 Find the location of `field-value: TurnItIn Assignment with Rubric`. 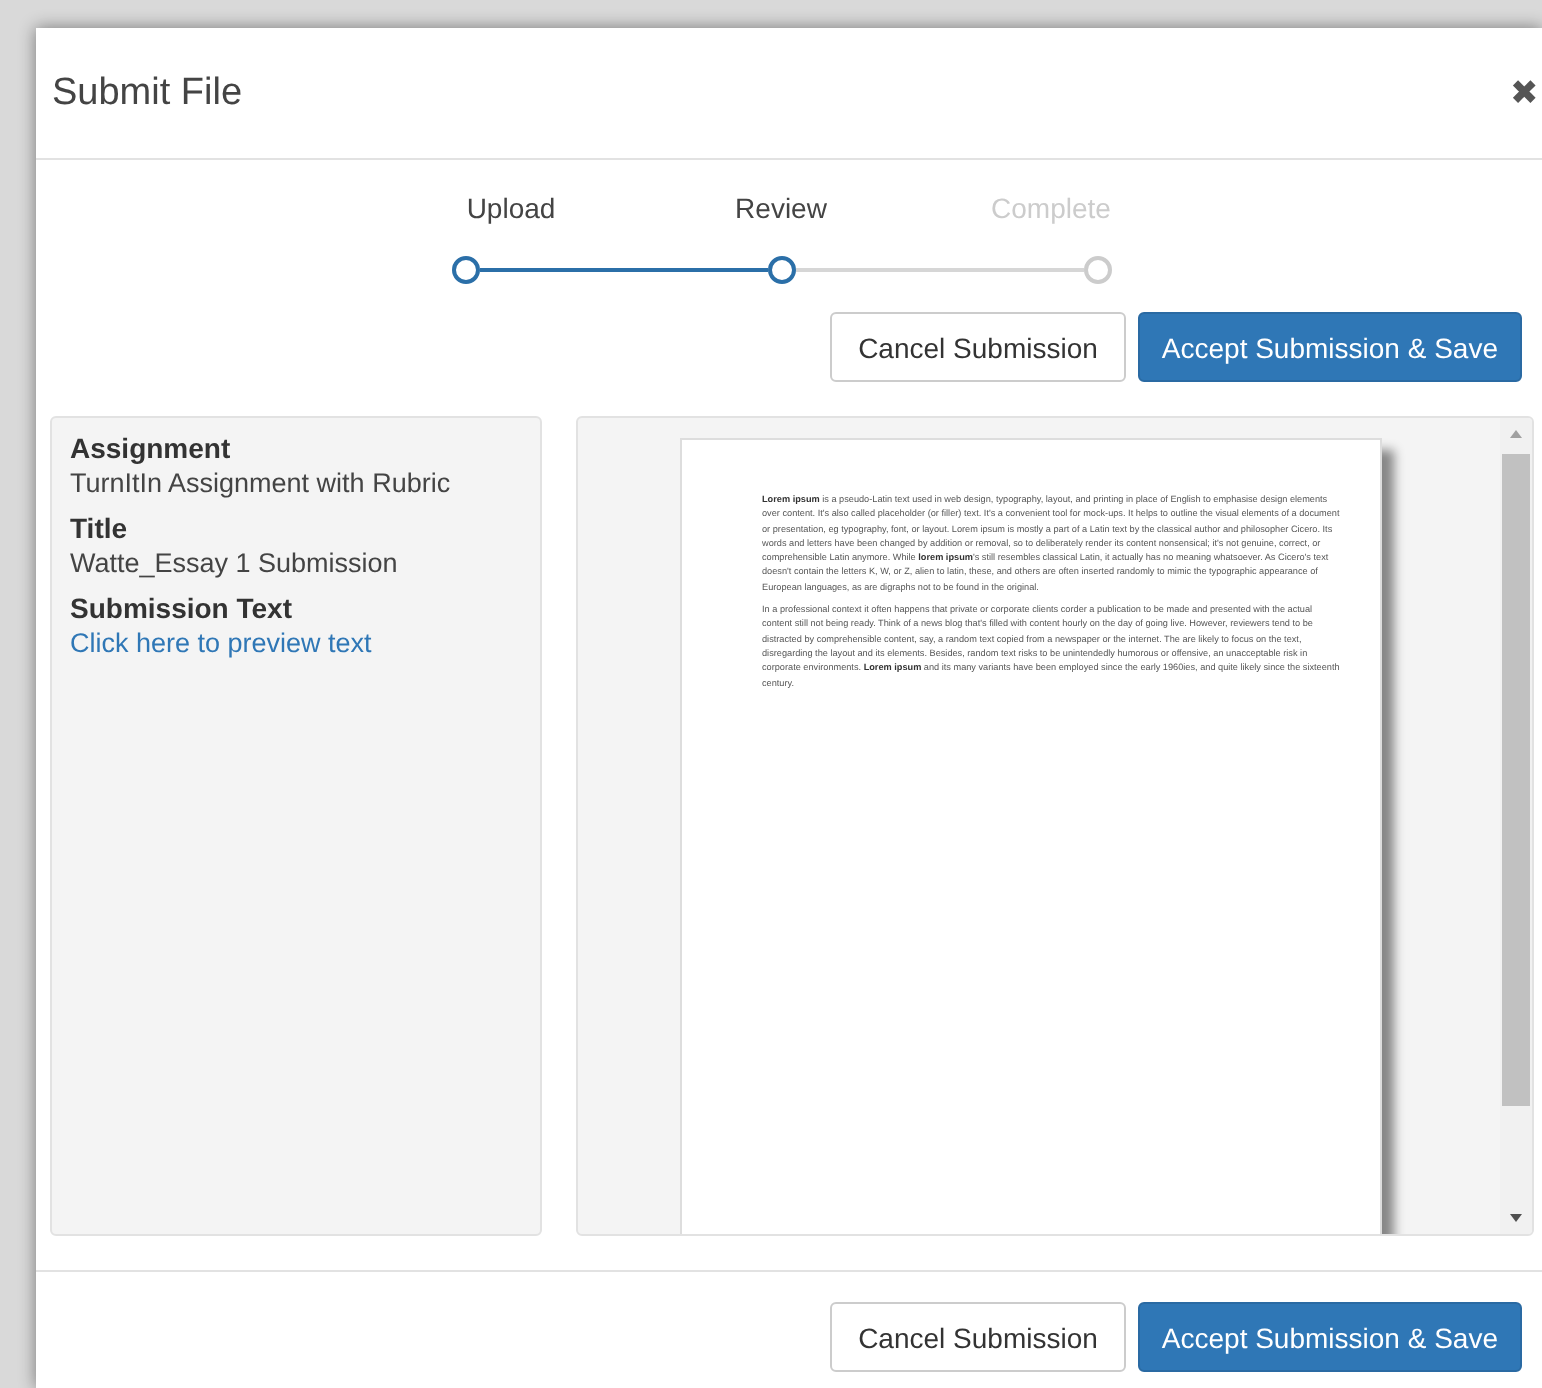

field-value: TurnItIn Assignment with Rubric is located at coordinates (261, 483).